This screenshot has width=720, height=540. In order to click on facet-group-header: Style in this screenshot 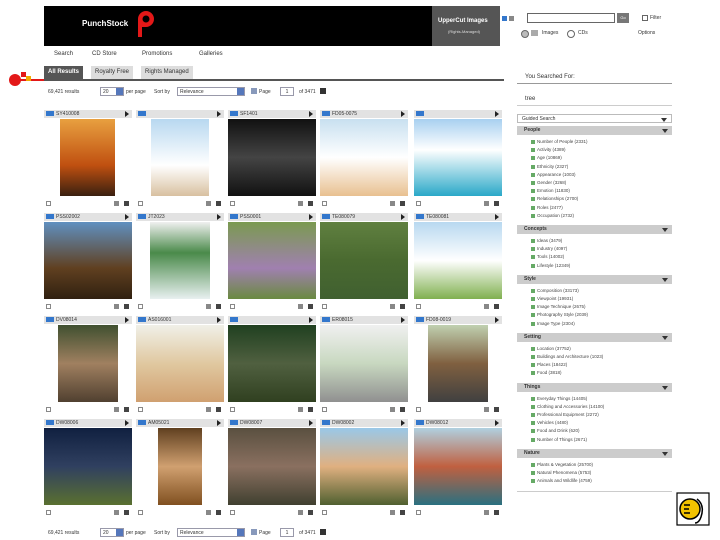, I will do `click(594, 279)`.